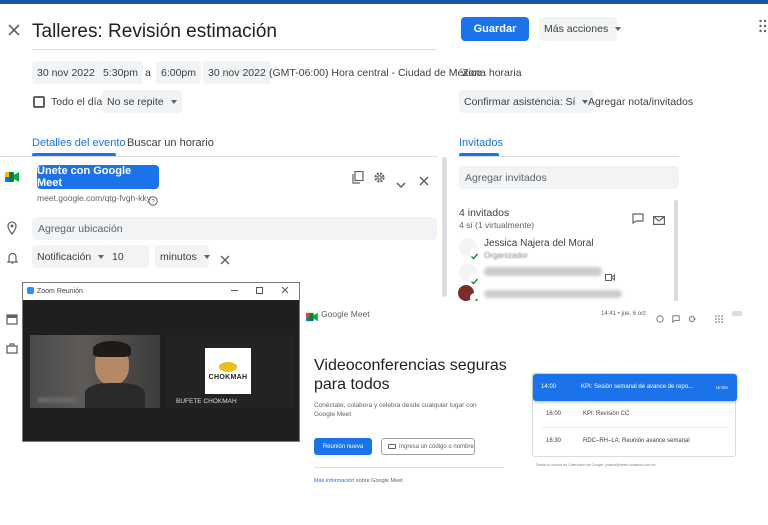  I want to click on more-info: Más información sobre Google Meet, so click(358, 481).